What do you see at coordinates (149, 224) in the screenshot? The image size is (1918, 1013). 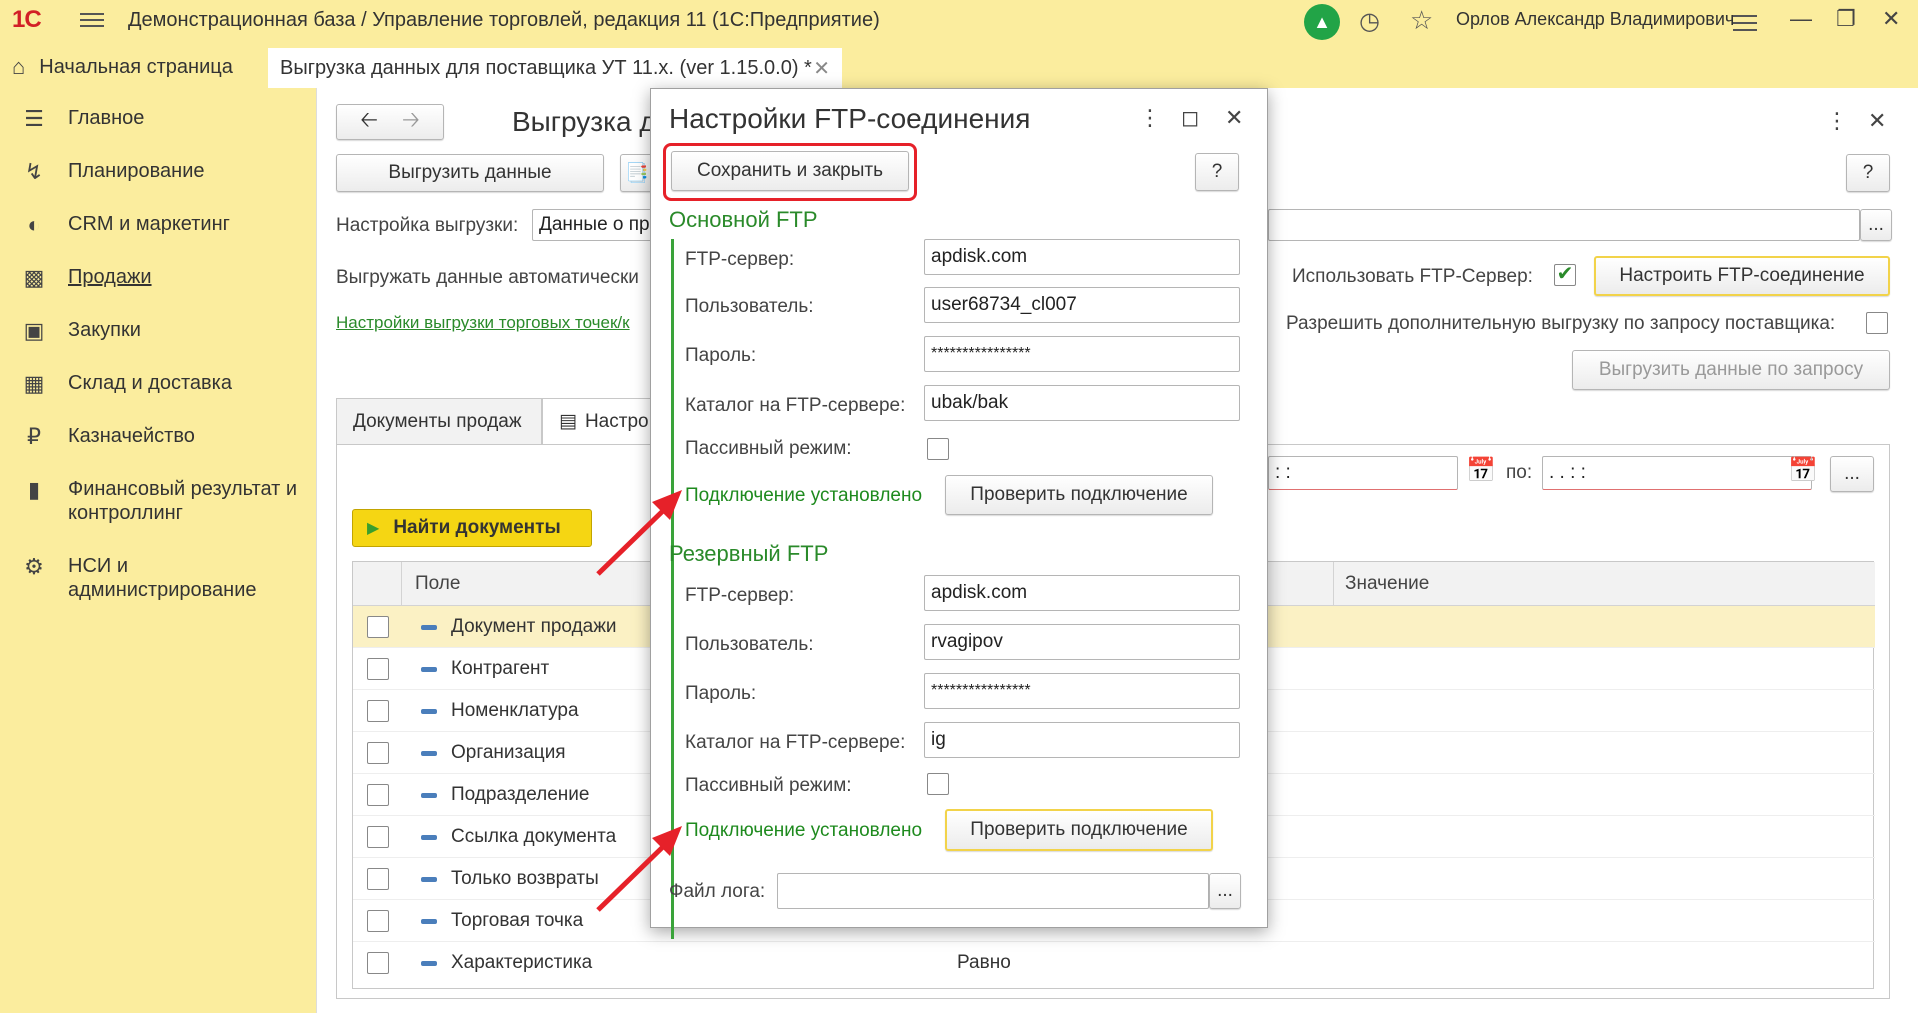 I see `sidebar-item-label: CRM и маркетинг` at bounding box center [149, 224].